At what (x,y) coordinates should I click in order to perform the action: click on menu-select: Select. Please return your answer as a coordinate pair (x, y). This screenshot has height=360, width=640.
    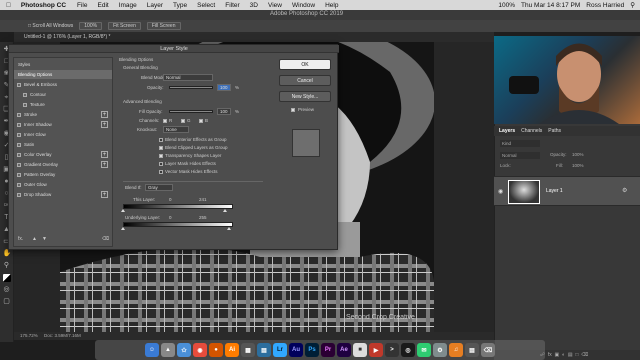
    Looking at the image, I should click on (206, 5).